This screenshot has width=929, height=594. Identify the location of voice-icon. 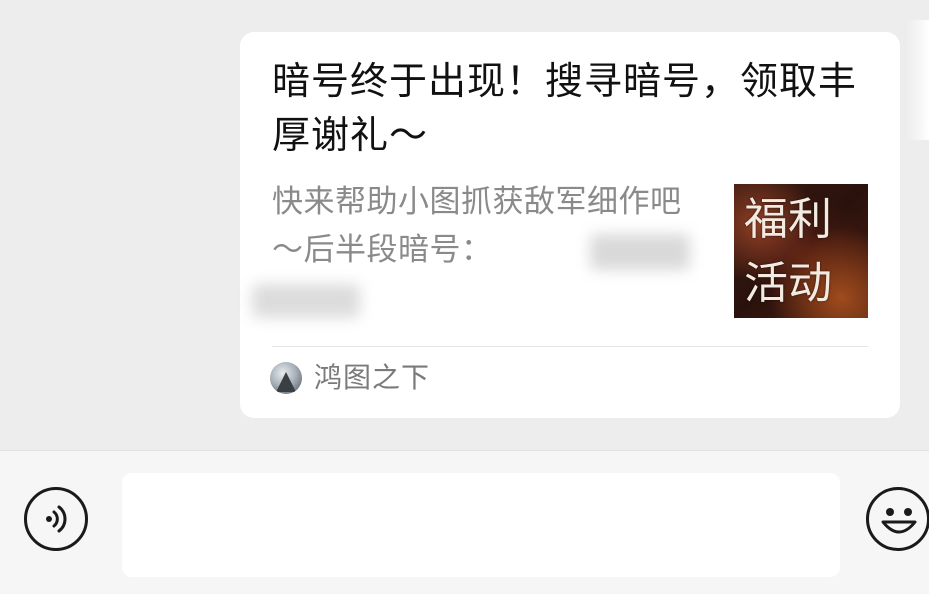
(56, 519).